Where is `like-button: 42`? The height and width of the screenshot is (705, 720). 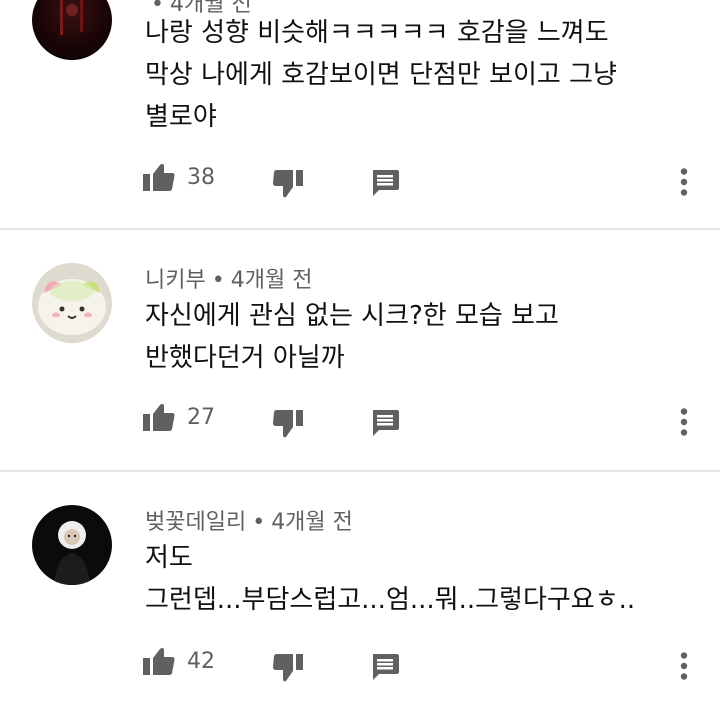
like-button: 42 is located at coordinates (179, 661).